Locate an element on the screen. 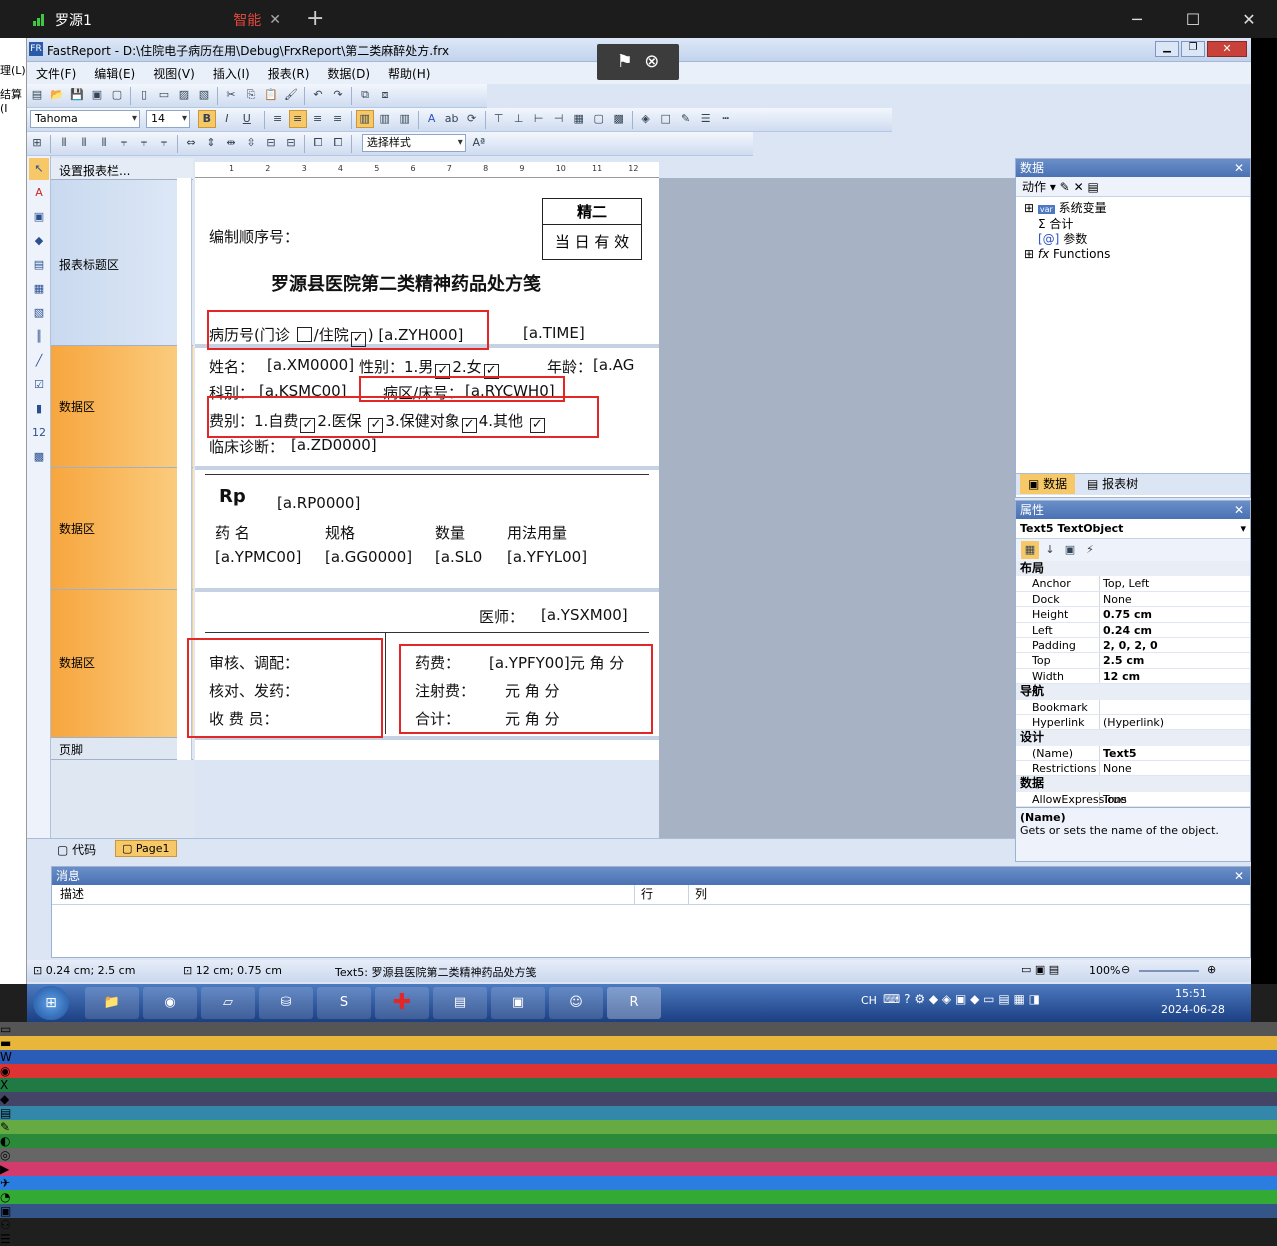 The width and height of the screenshot is (1277, 1246). fill-props-icon: □ is located at coordinates (666, 119).